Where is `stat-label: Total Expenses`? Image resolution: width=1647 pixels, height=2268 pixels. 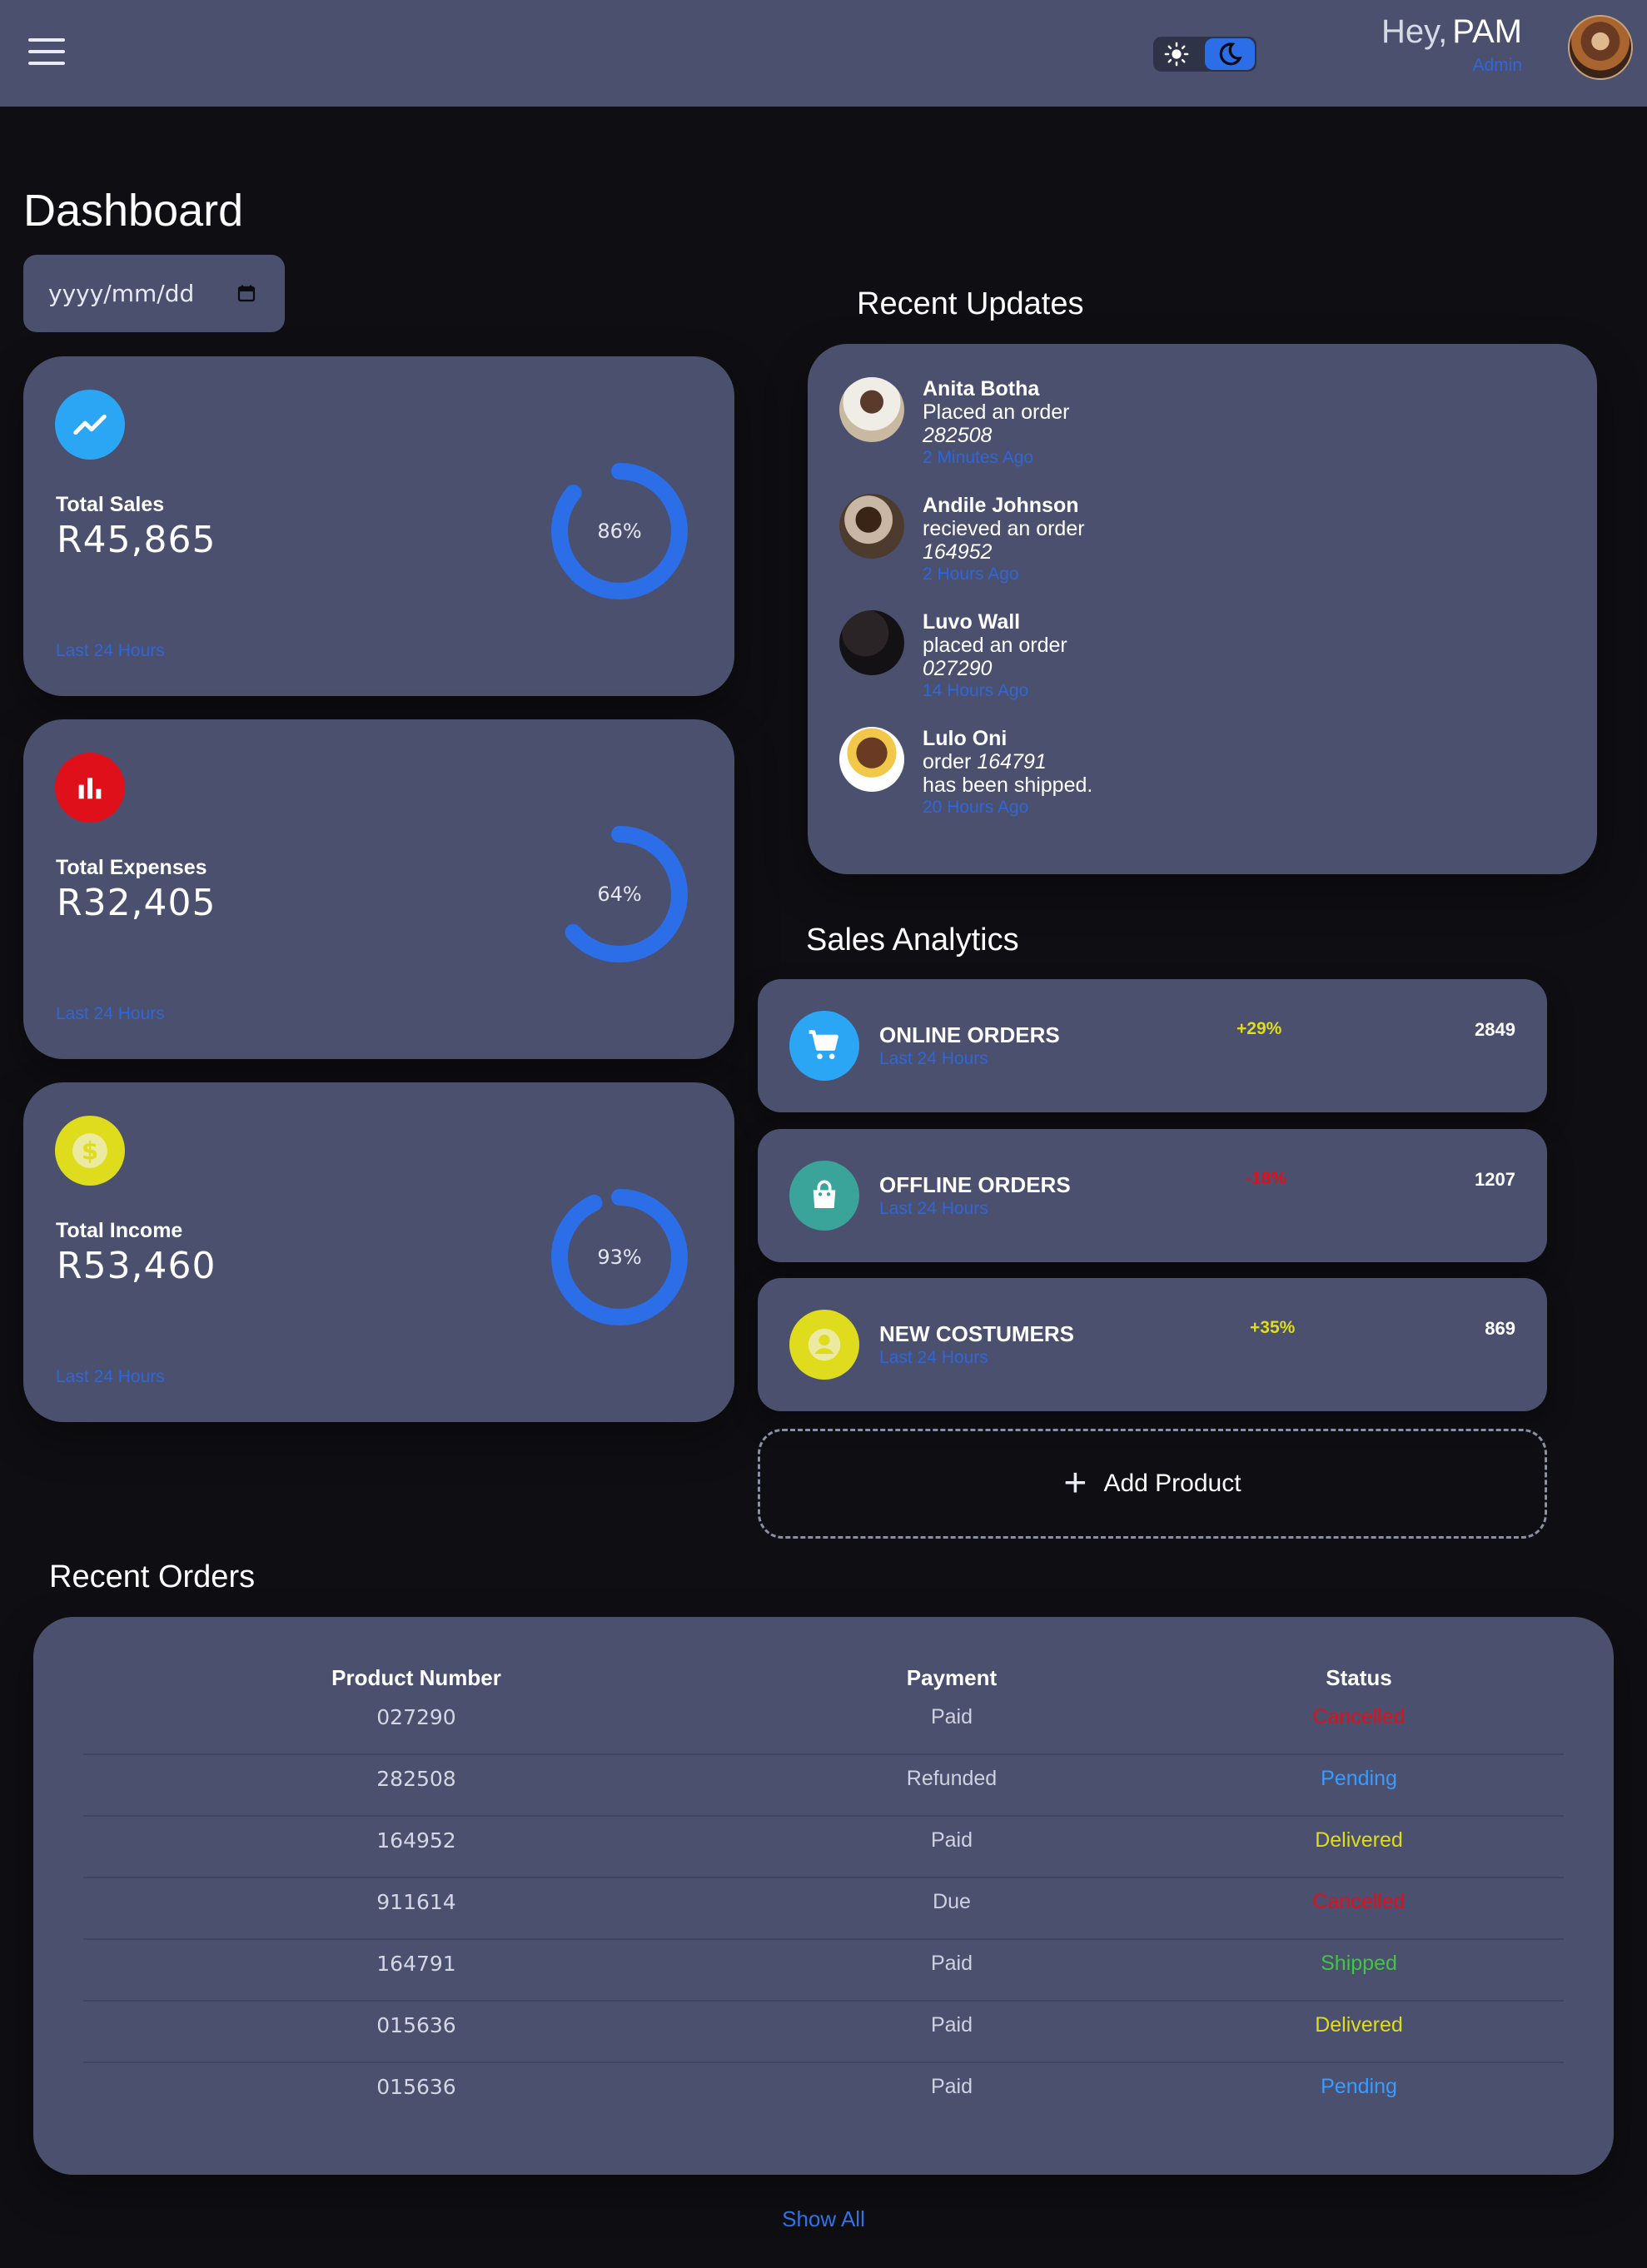 stat-label: Total Expenses is located at coordinates (131, 868).